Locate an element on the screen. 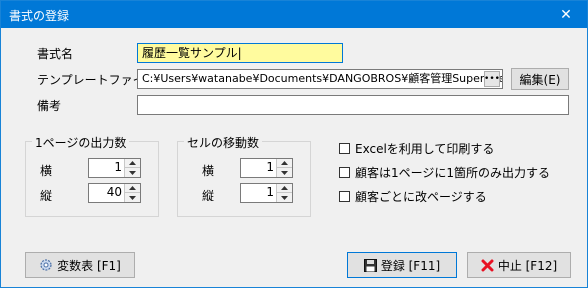  cell-horizontal-value: 1 is located at coordinates (270, 167).